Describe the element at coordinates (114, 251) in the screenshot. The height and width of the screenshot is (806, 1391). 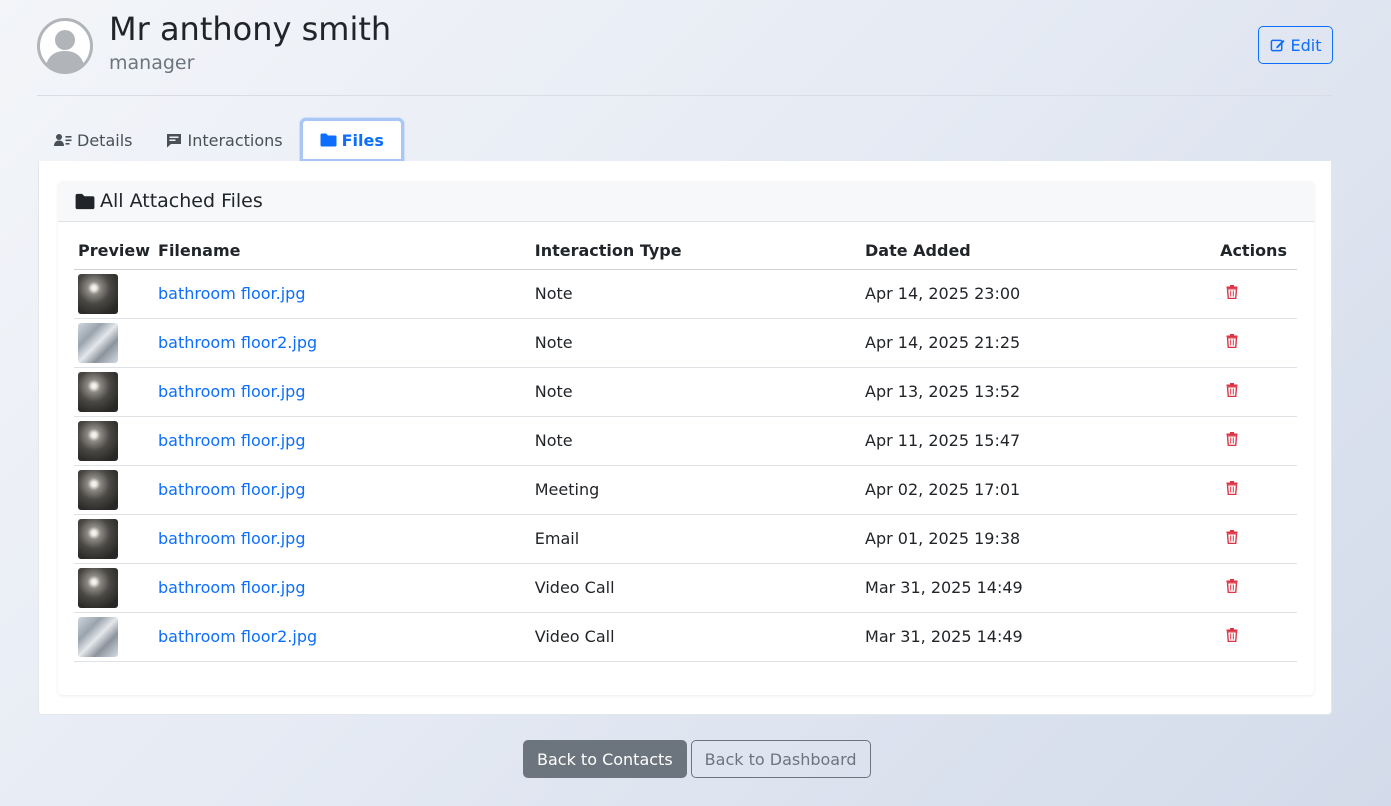
I see `column-header-preview: Preview` at that location.